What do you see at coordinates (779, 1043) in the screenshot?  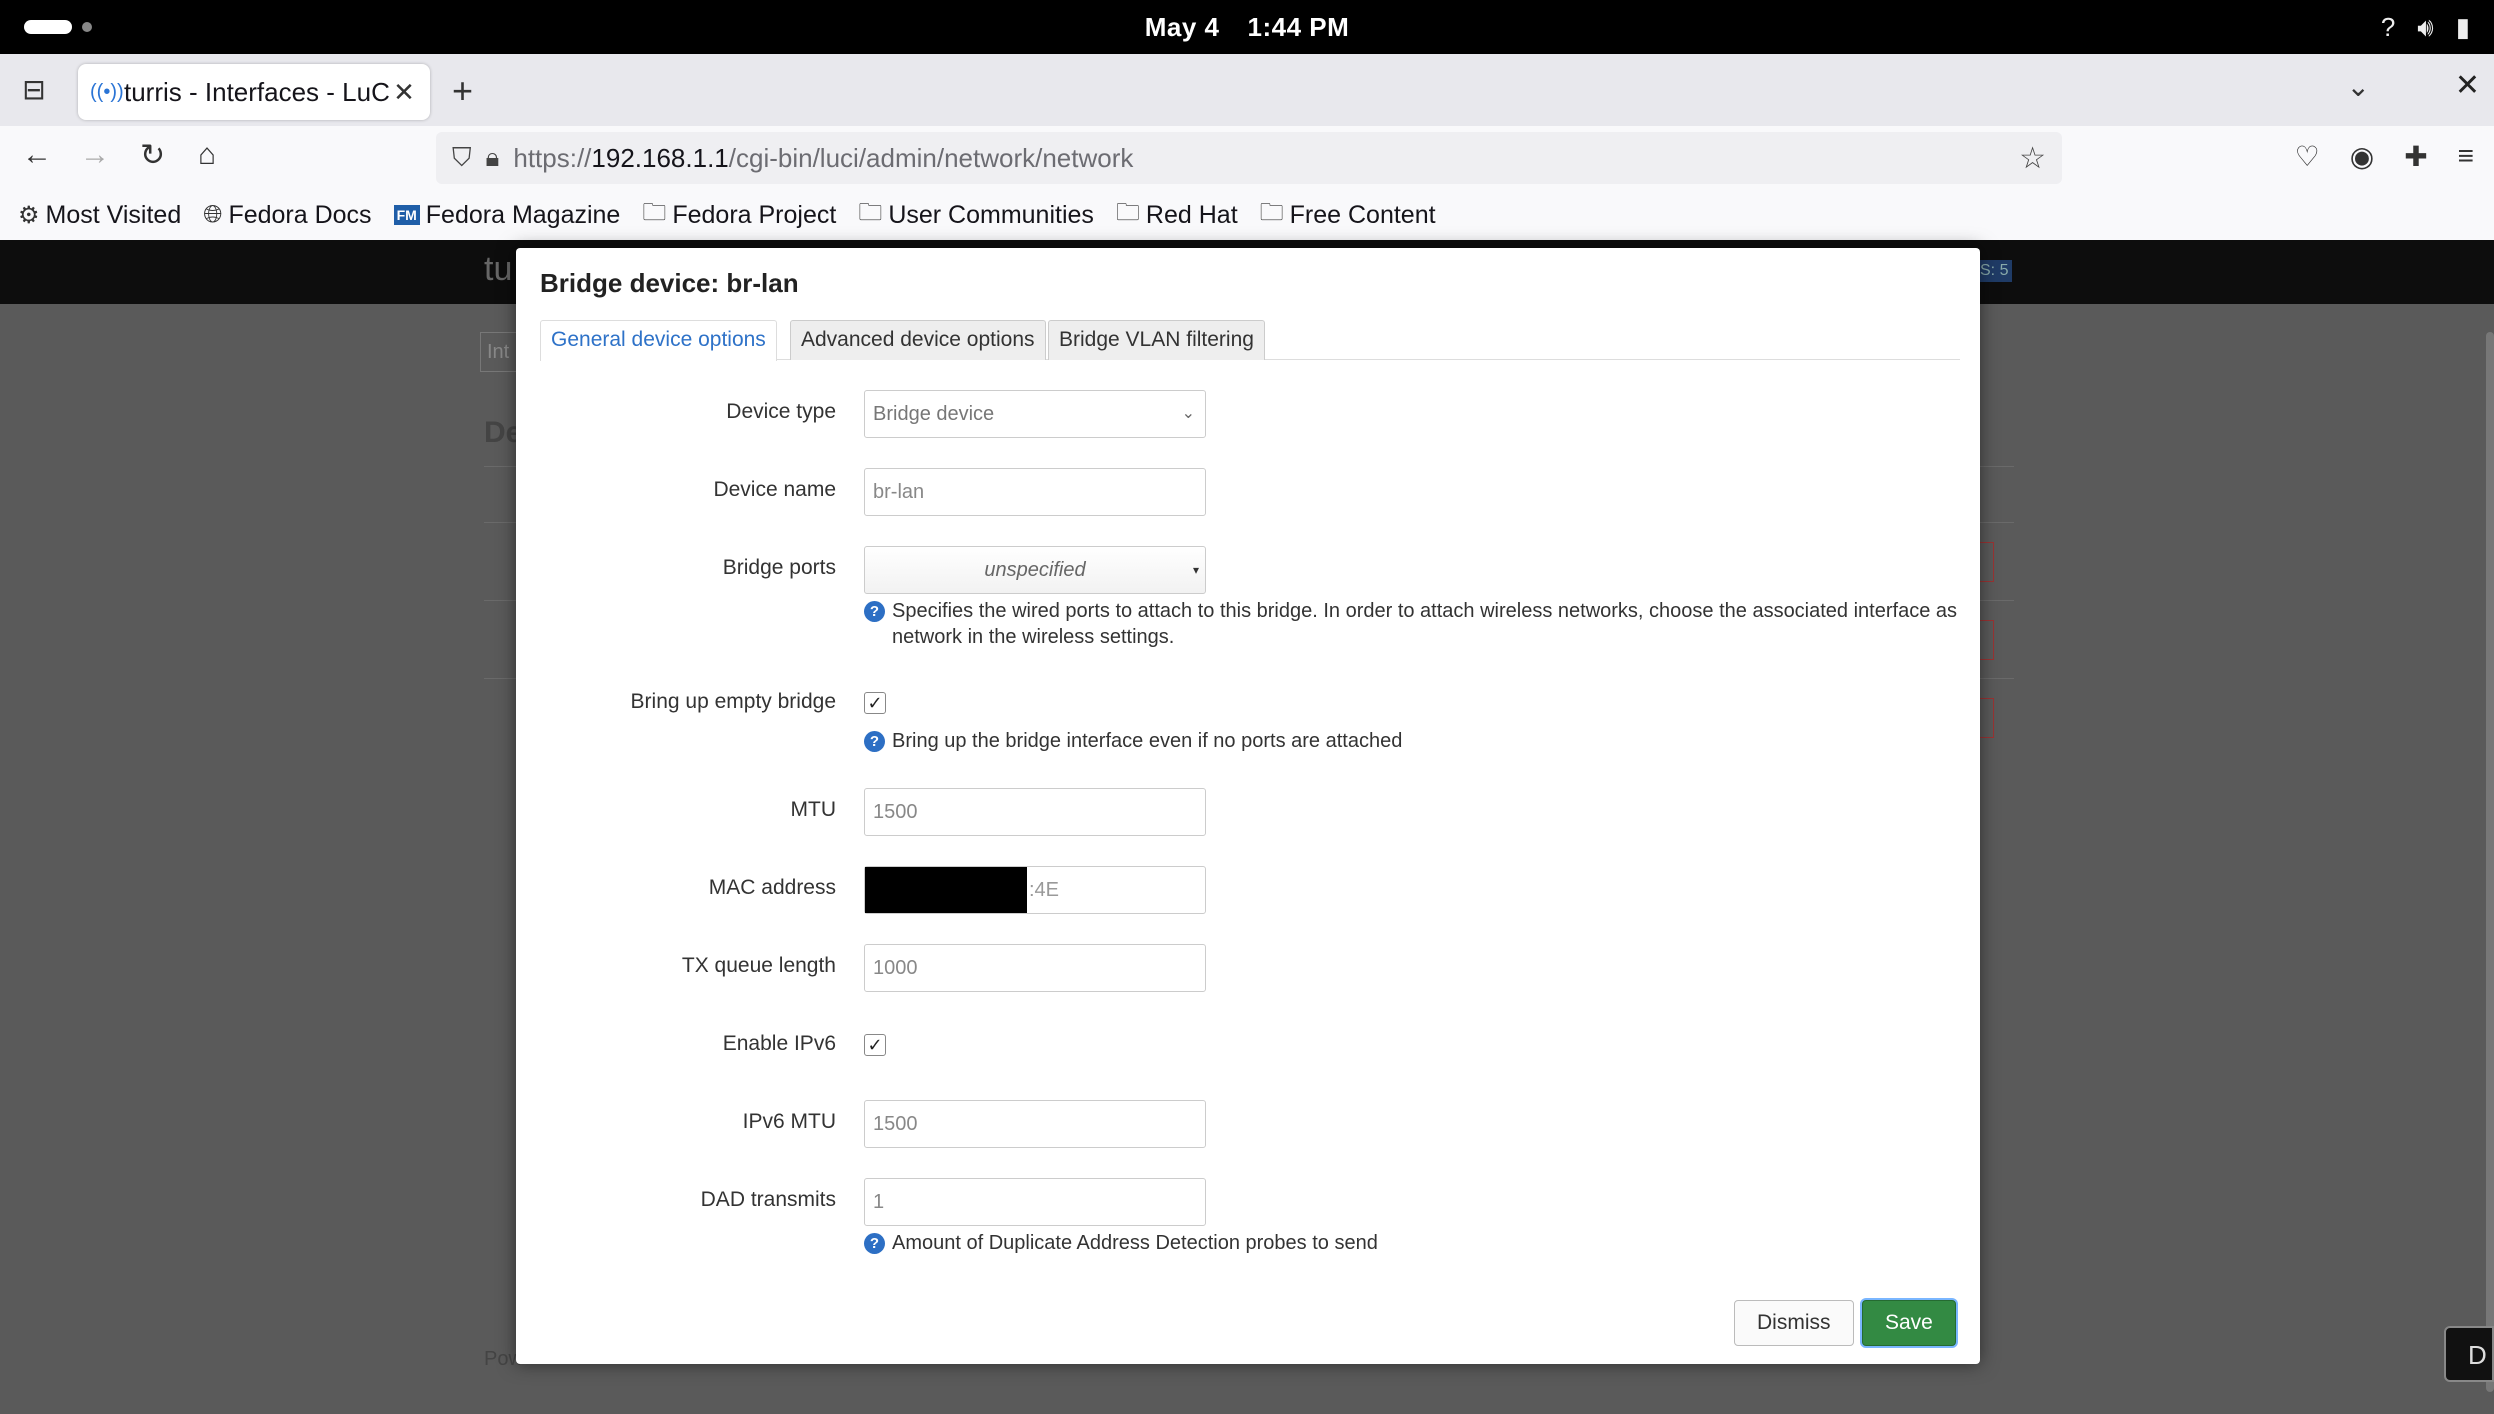 I see `enable-ipv6-label: Enable IPv6` at bounding box center [779, 1043].